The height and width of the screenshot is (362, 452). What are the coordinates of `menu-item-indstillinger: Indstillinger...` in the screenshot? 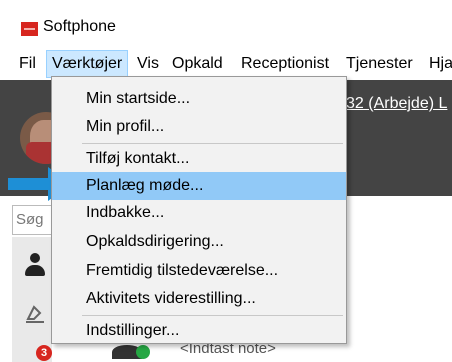 It's located at (199, 331).